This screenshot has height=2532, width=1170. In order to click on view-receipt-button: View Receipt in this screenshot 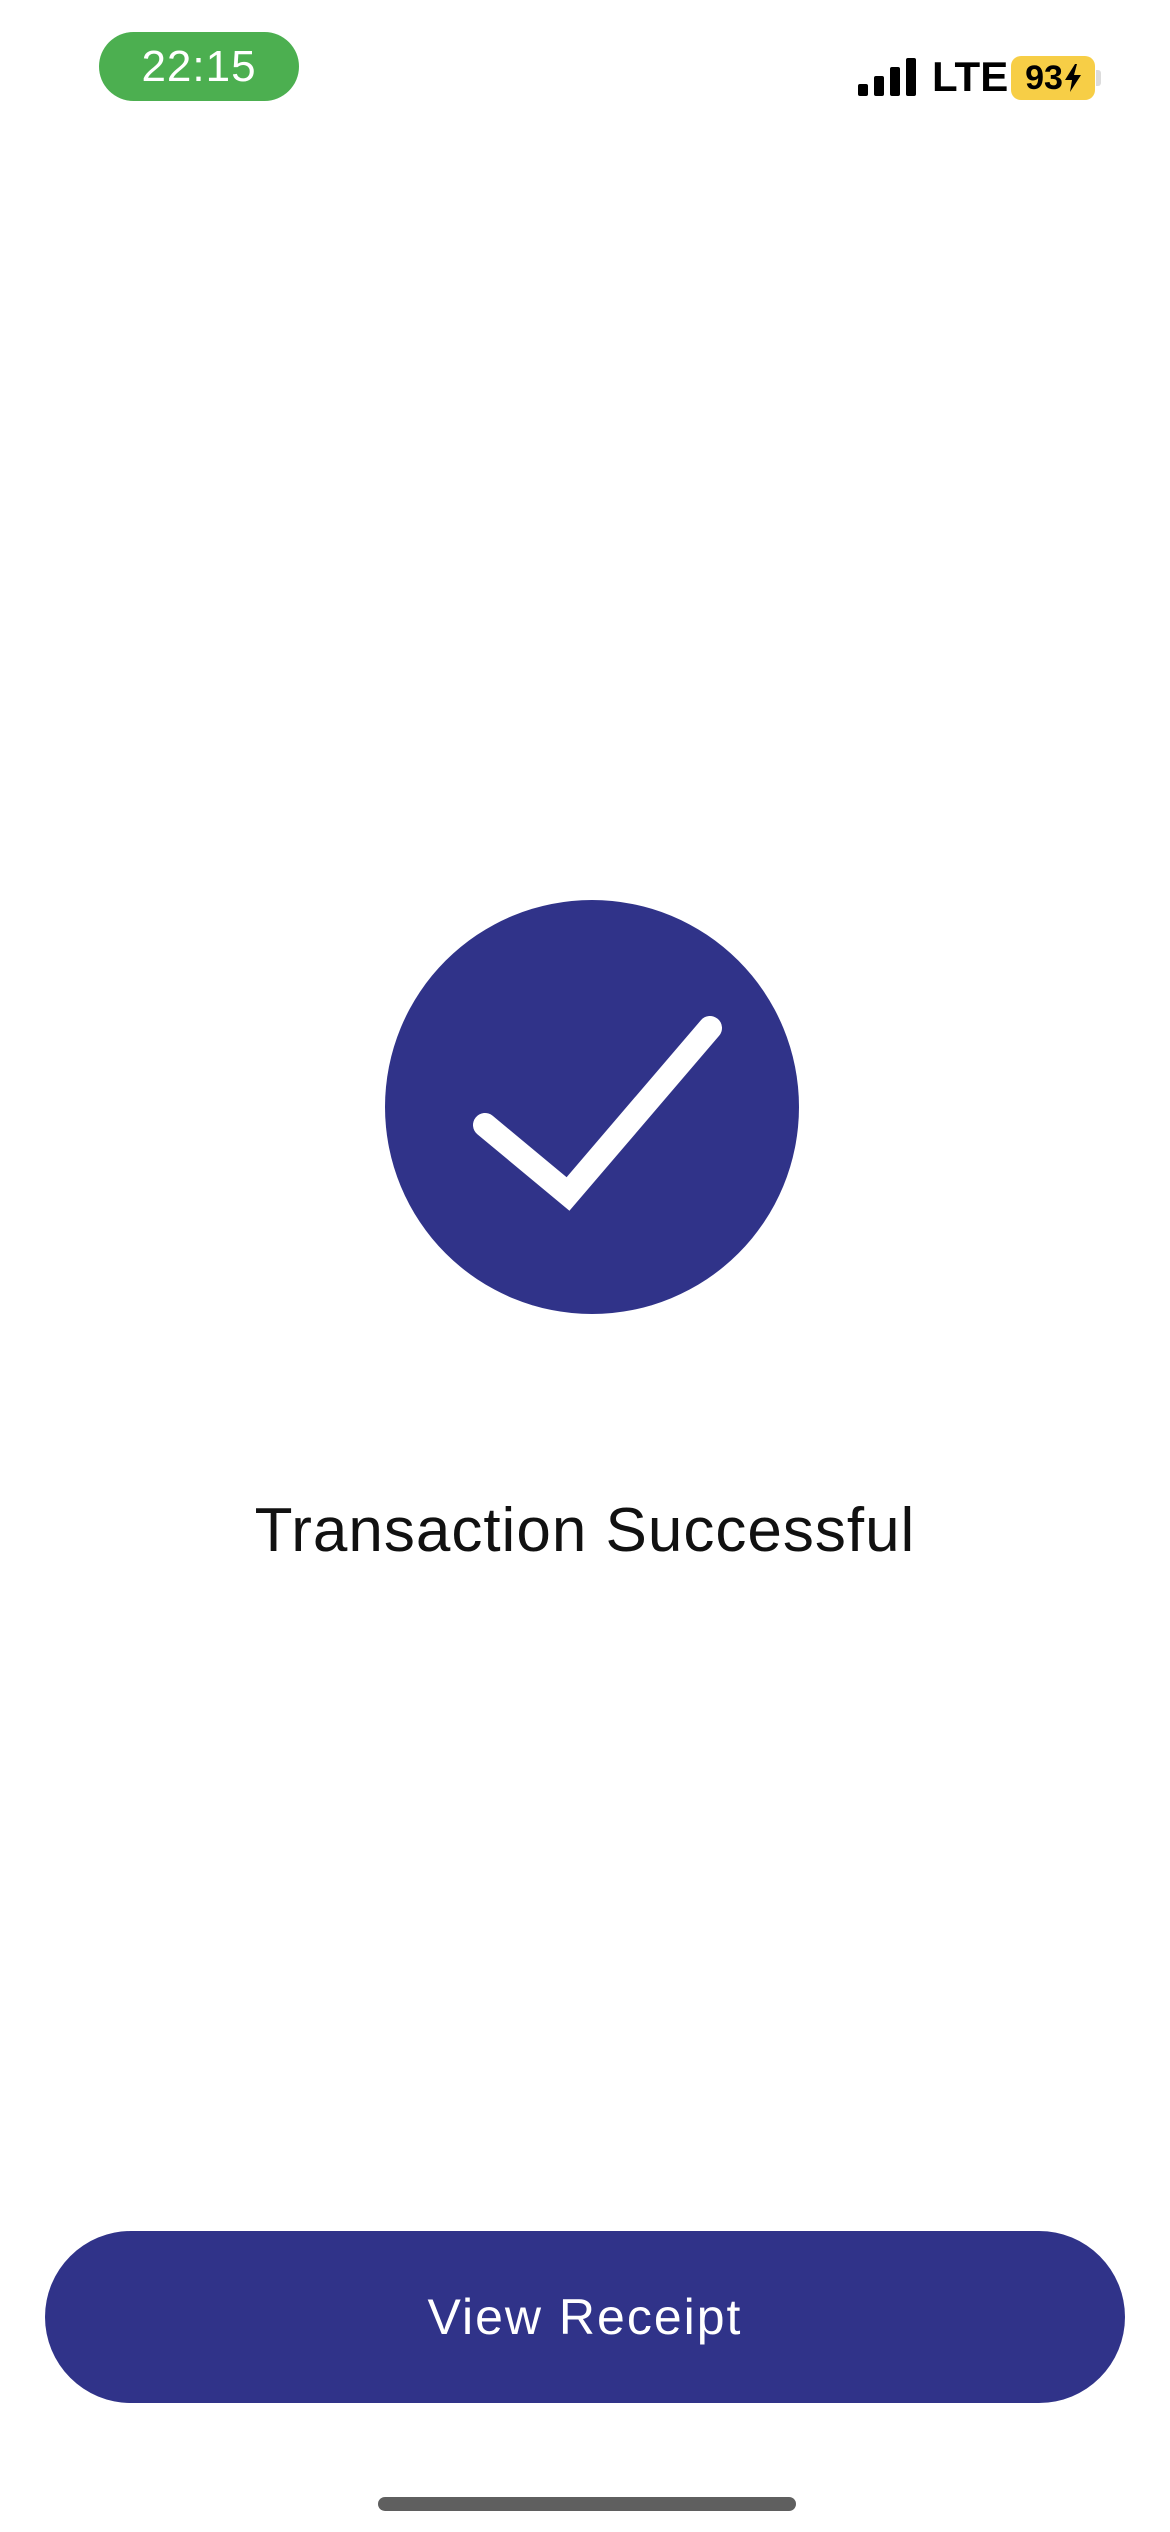, I will do `click(585, 2317)`.